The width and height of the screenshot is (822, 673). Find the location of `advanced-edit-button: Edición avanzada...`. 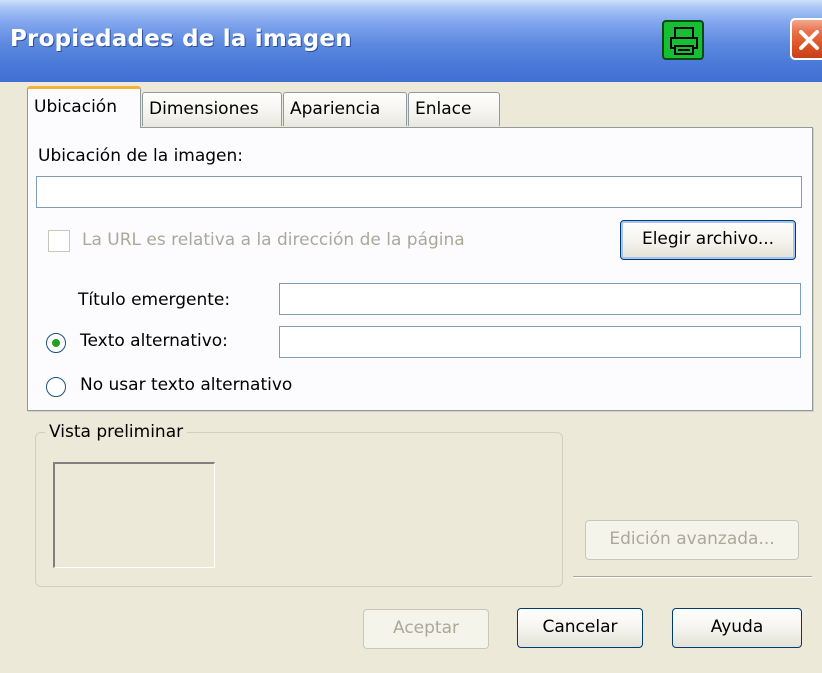

advanced-edit-button: Edición avanzada... is located at coordinates (692, 540).